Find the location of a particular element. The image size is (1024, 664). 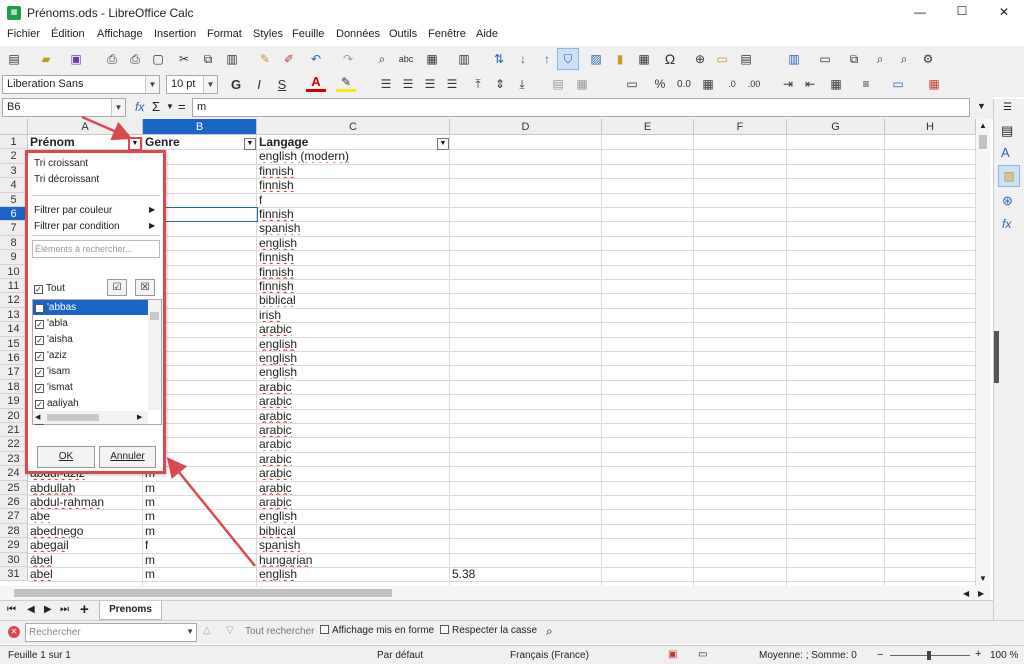

row-header: 7 is located at coordinates (14, 228).